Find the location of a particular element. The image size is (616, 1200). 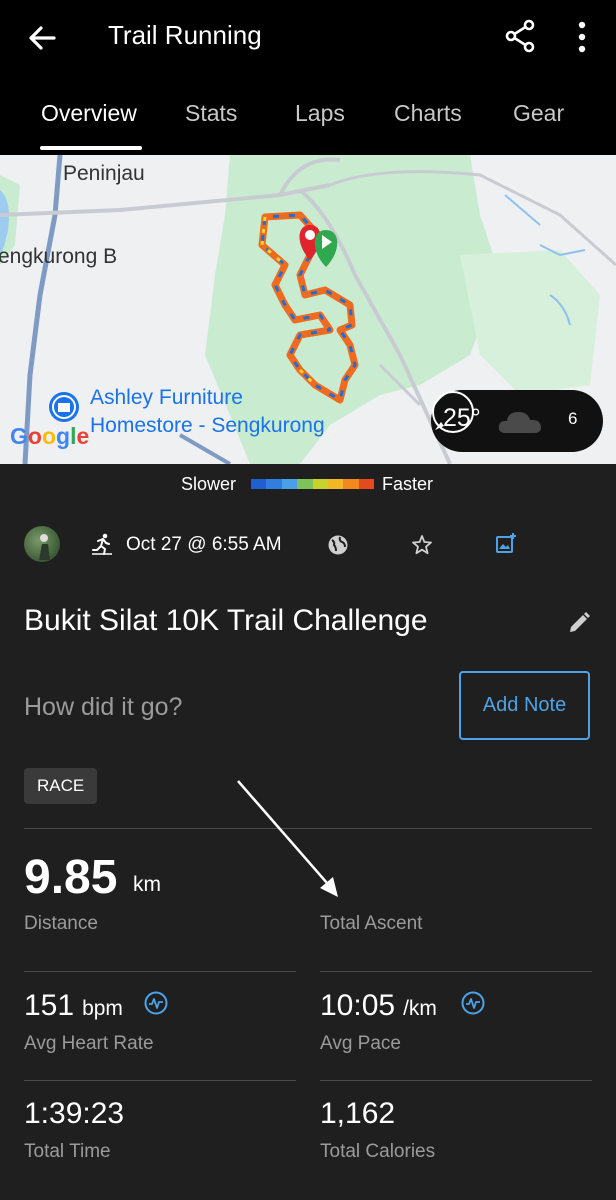

share-icon is located at coordinates (520, 36).